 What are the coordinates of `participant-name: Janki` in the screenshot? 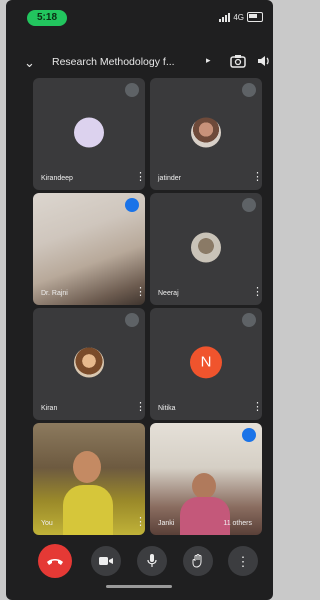 It's located at (166, 523).